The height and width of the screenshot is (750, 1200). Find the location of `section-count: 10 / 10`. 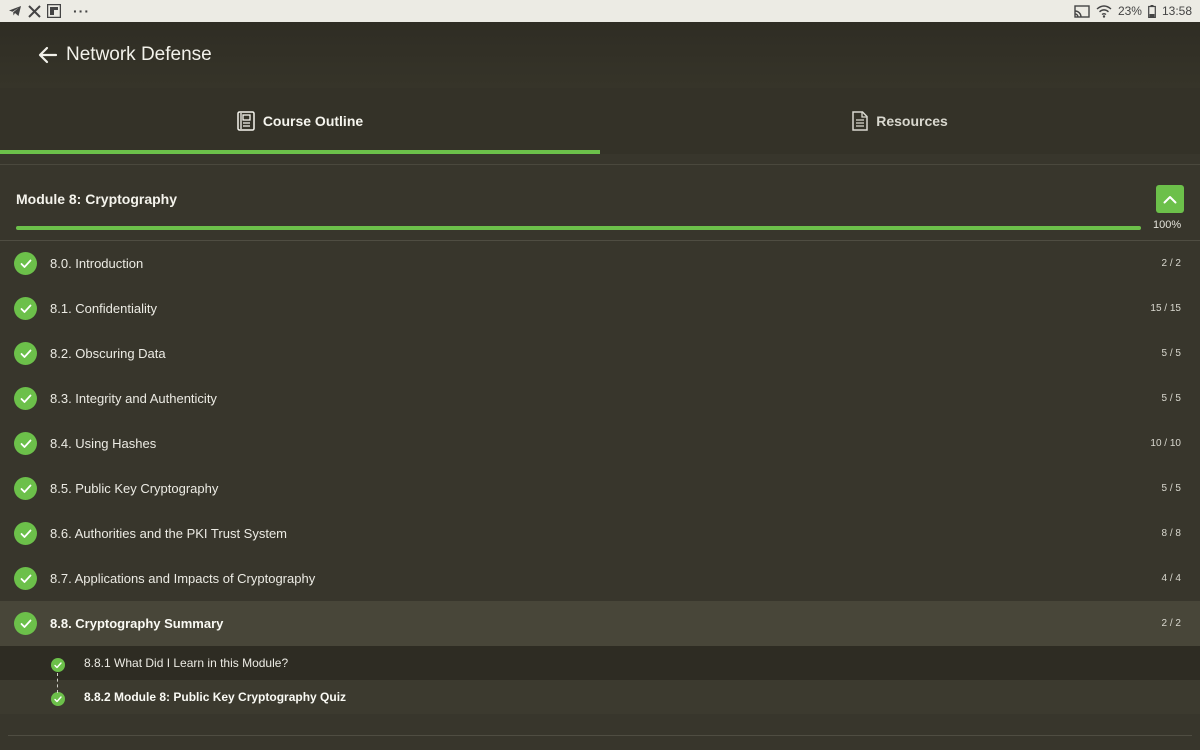

section-count: 10 / 10 is located at coordinates (1165, 443).